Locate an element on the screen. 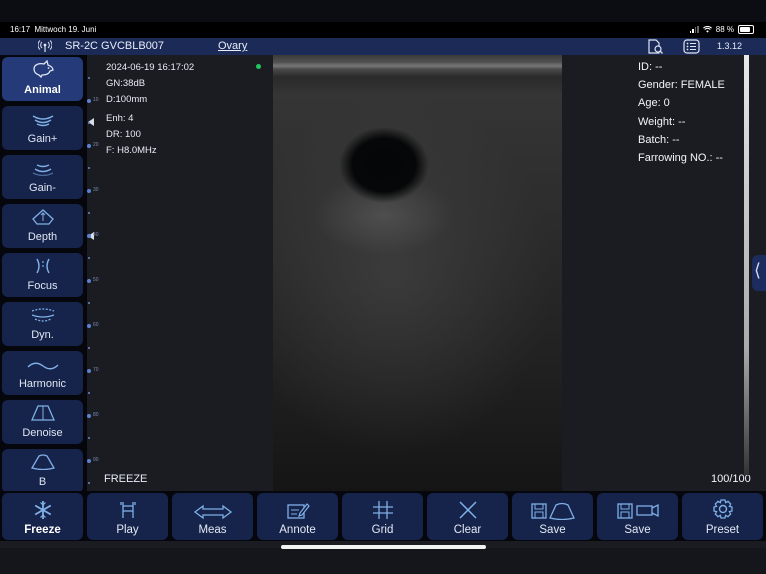 Image resolution: width=766 pixels, height=574 pixels. scan-datetime: 2024-06-19 16:17:02 is located at coordinates (150, 67).